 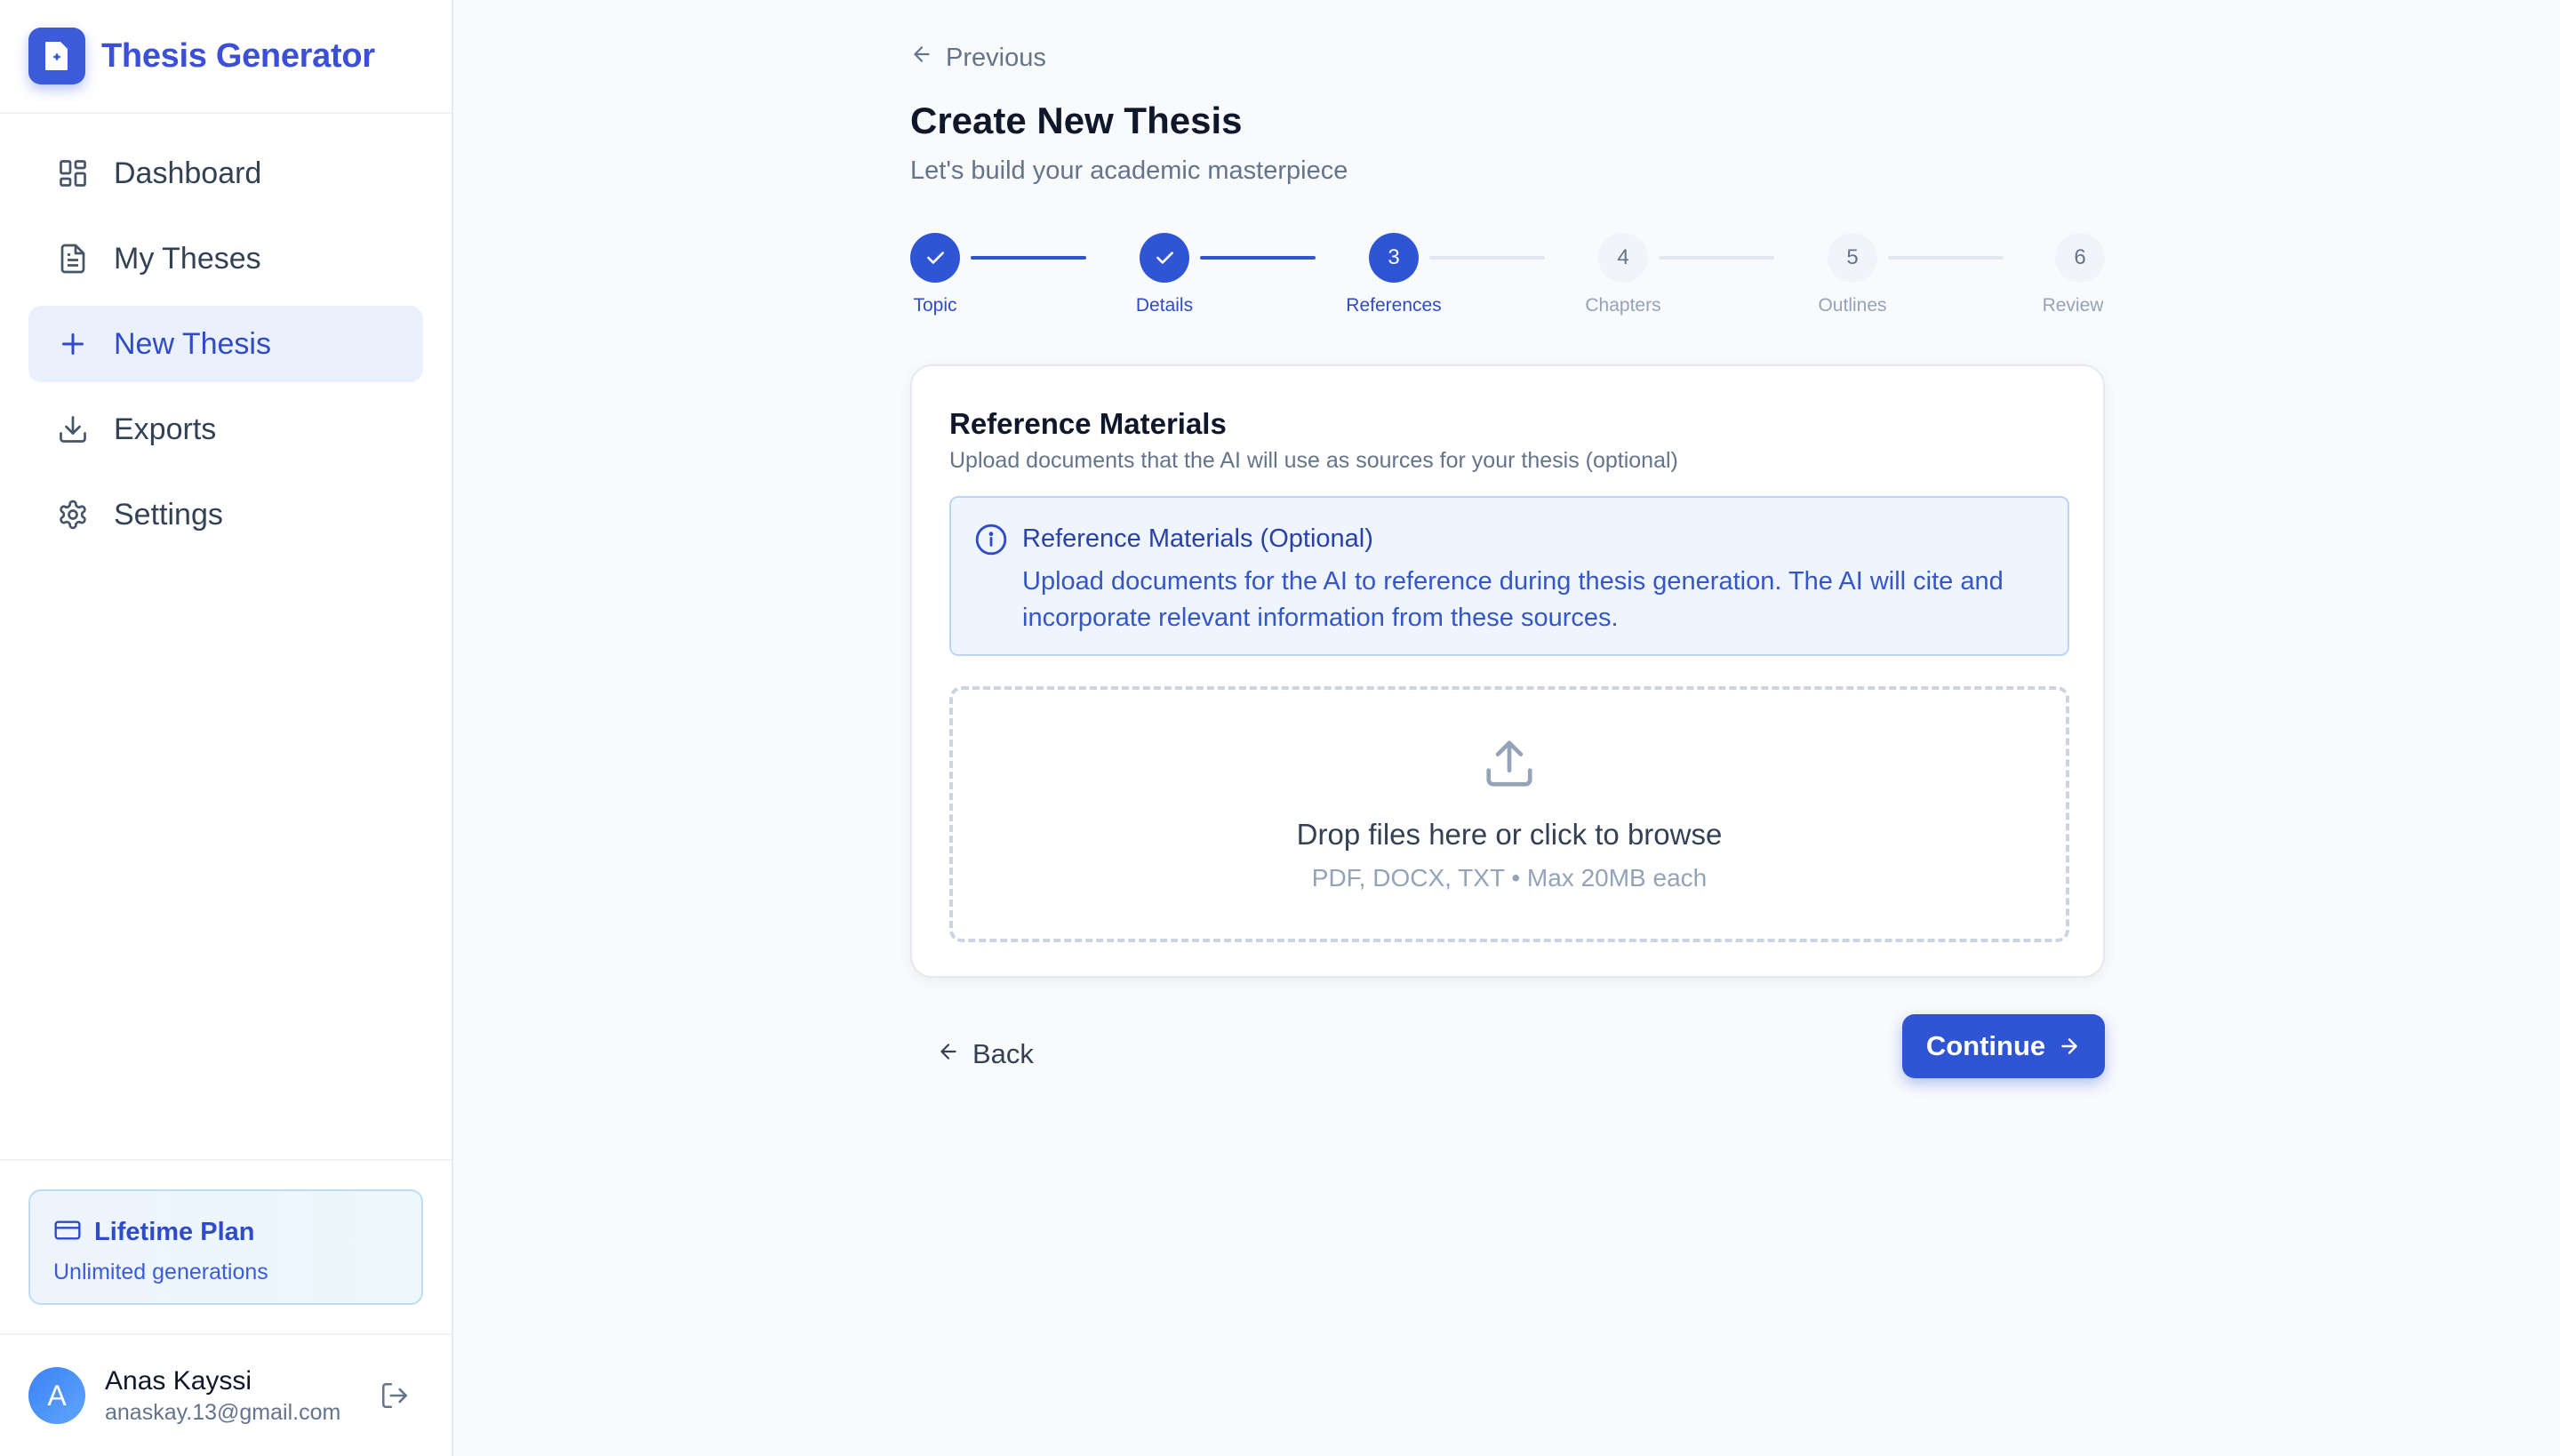 What do you see at coordinates (1509, 834) in the screenshot?
I see `drop-zone-title: Drop files here or click to browse` at bounding box center [1509, 834].